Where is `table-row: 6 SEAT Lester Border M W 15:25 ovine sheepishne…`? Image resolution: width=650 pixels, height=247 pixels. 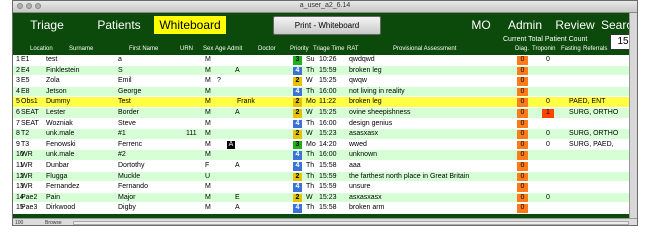
table-row: 6 SEAT Lester Border M W 15:25 ovine sheepishne… is located at coordinates (325, 113).